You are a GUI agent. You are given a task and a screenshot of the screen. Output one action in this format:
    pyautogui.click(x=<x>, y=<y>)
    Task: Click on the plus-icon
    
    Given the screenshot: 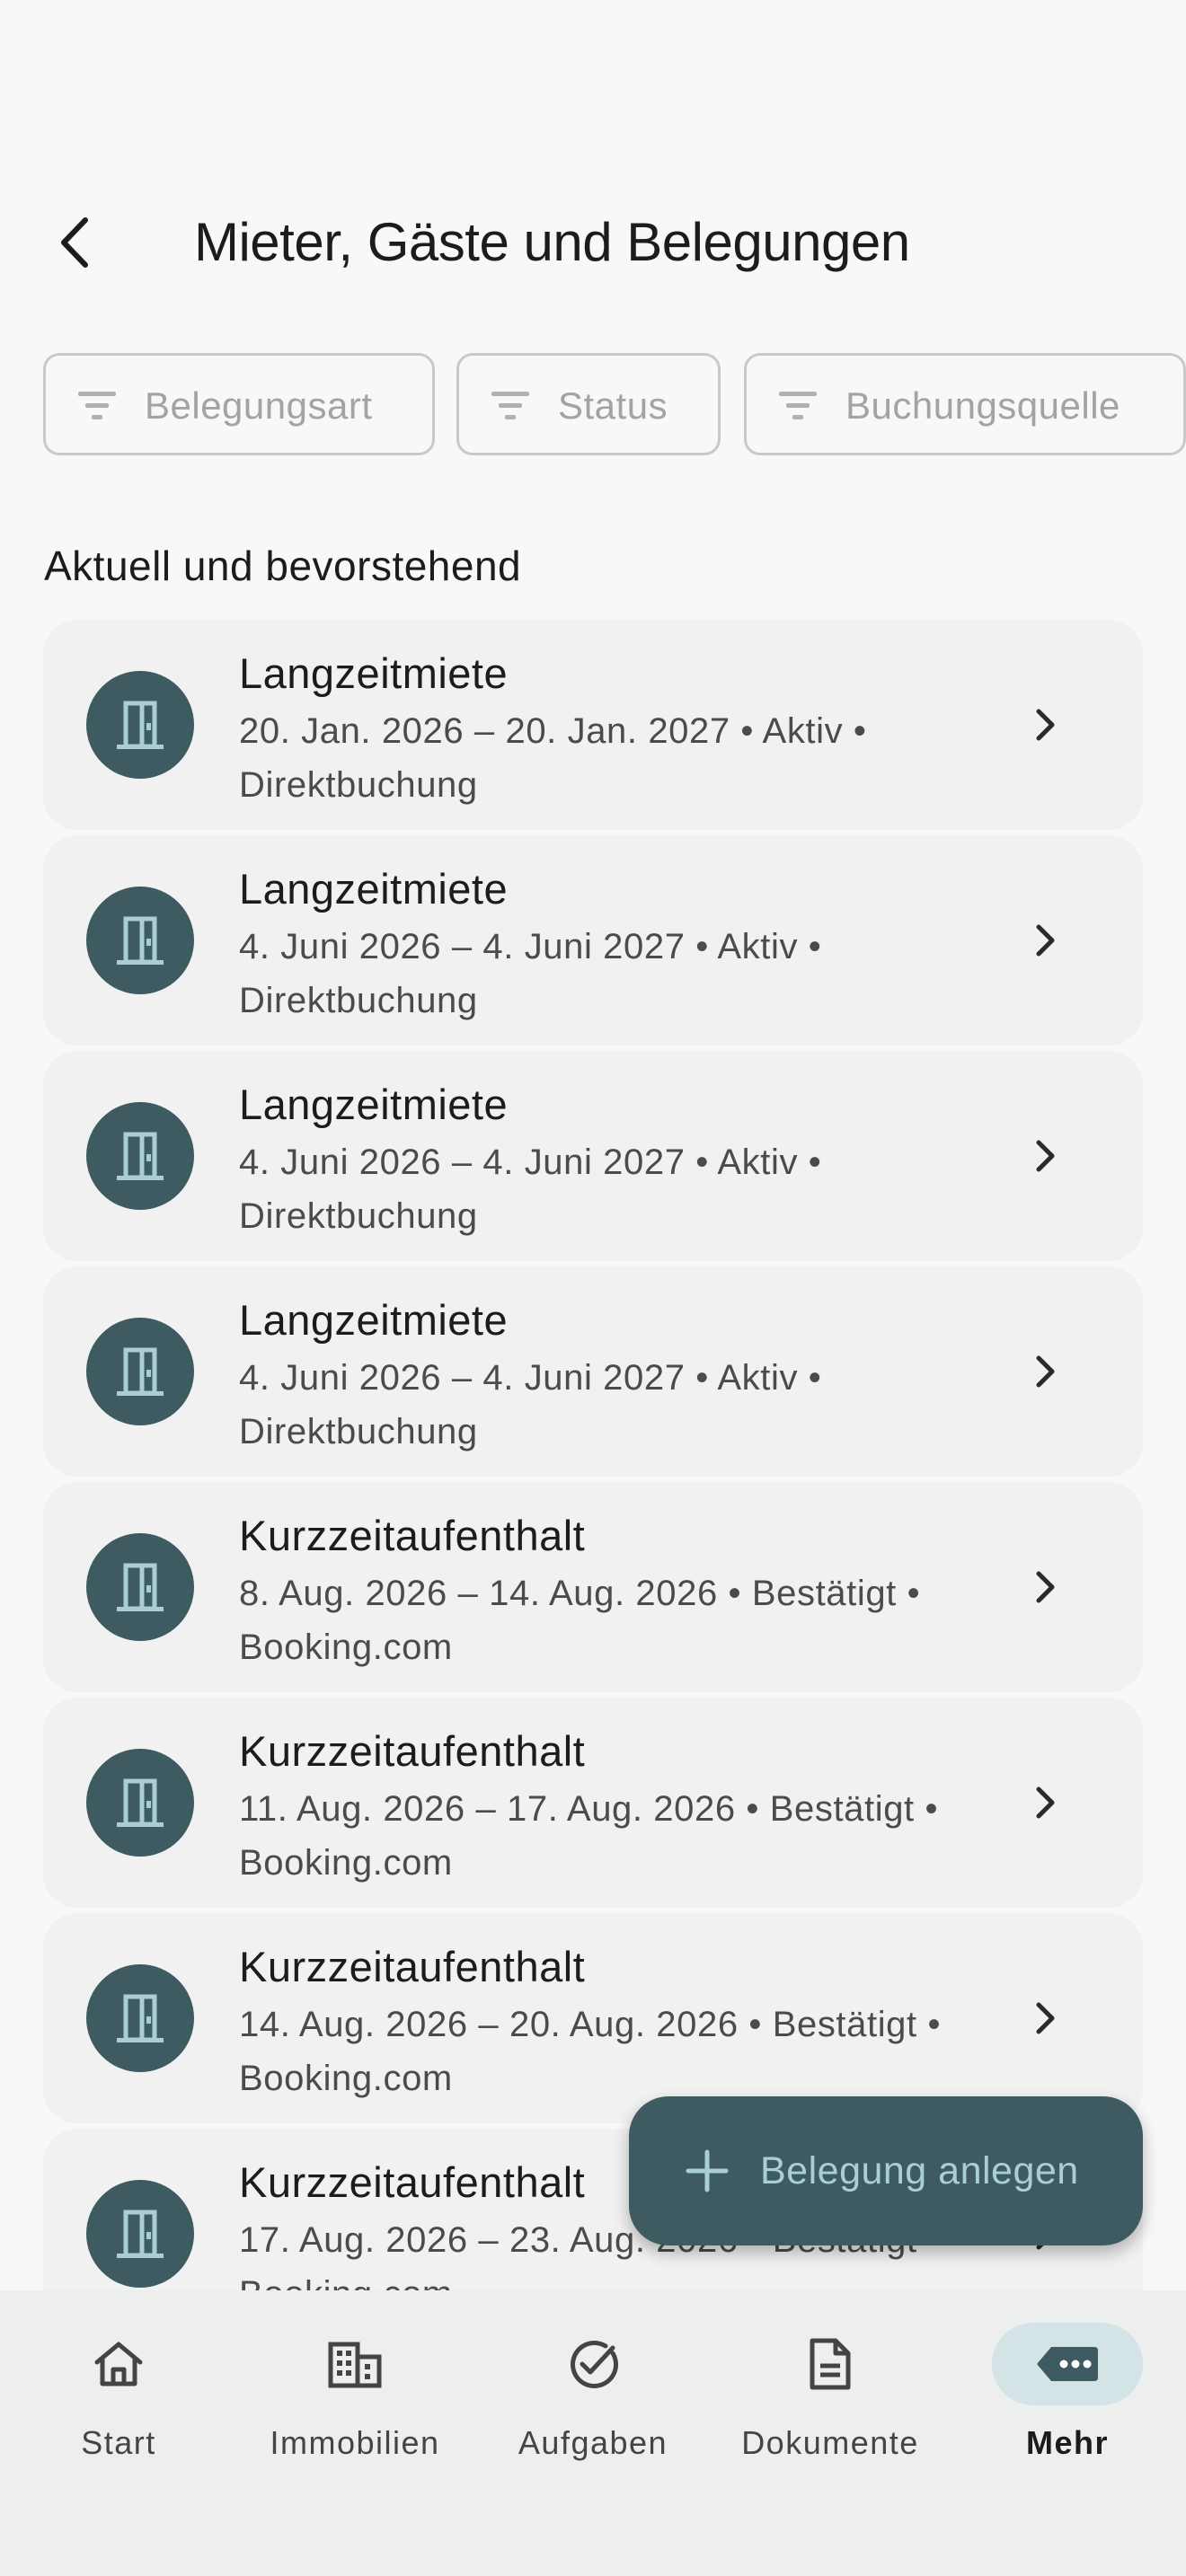 What is the action you would take?
    pyautogui.click(x=707, y=2170)
    